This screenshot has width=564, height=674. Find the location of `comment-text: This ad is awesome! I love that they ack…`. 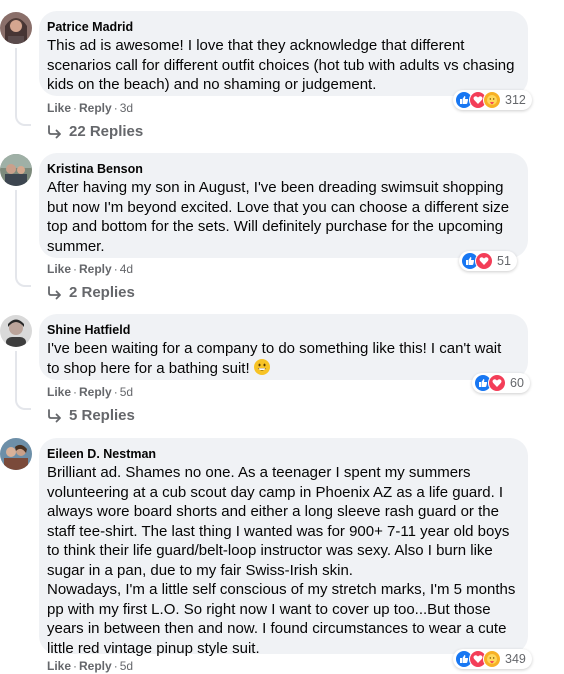

comment-text: This ad is awesome! I love that they ack… is located at coordinates (281, 65).